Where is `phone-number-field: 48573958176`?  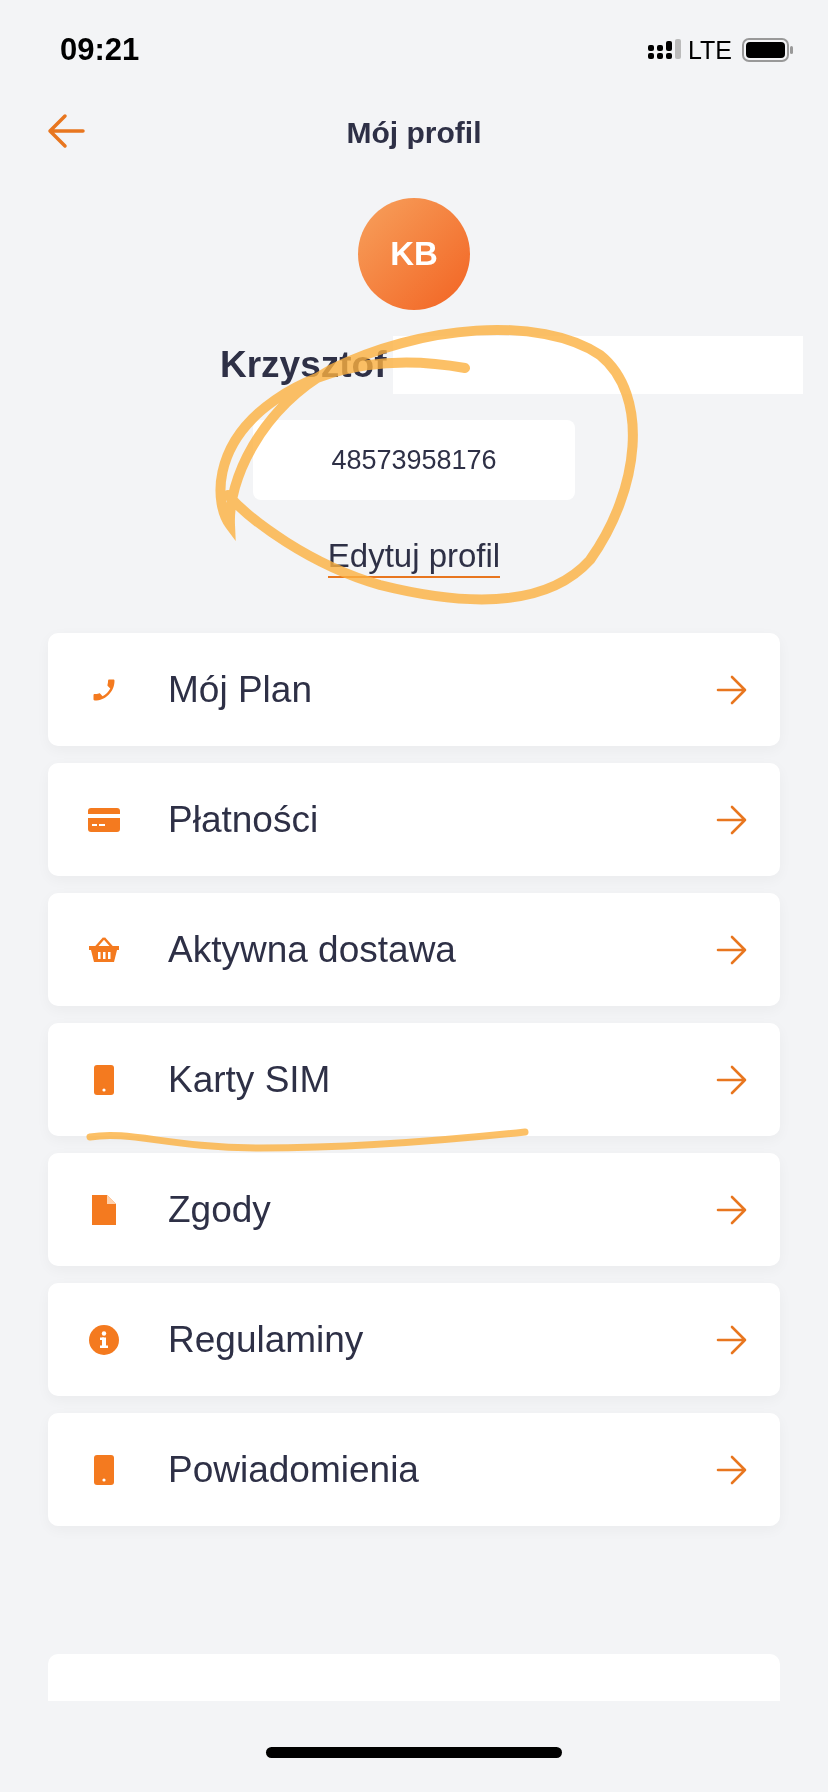 phone-number-field: 48573958176 is located at coordinates (414, 460).